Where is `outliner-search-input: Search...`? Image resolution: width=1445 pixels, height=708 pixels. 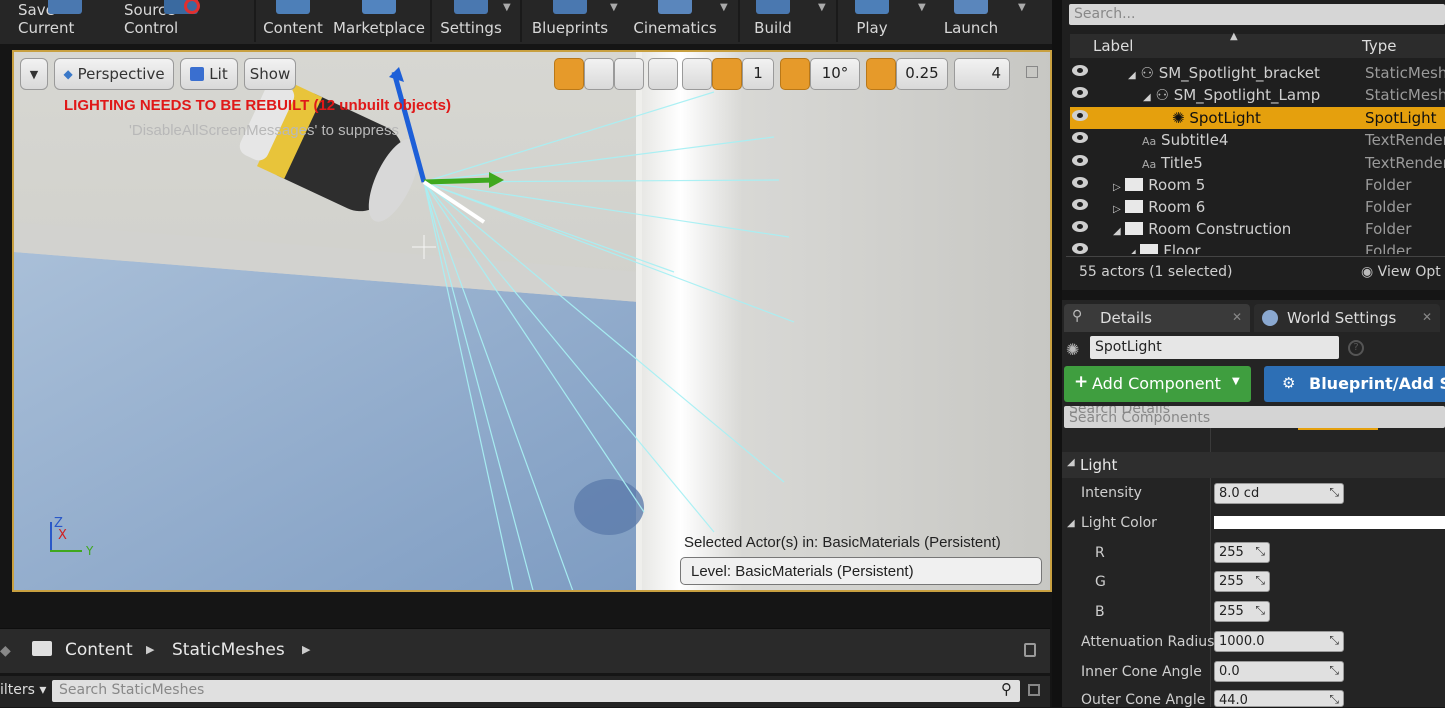
outliner-search-input: Search... is located at coordinates (1257, 14).